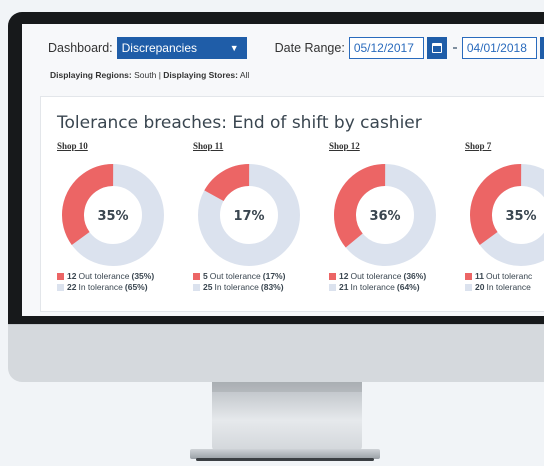  I want to click on donut-percent-label: 17%, so click(248, 216).